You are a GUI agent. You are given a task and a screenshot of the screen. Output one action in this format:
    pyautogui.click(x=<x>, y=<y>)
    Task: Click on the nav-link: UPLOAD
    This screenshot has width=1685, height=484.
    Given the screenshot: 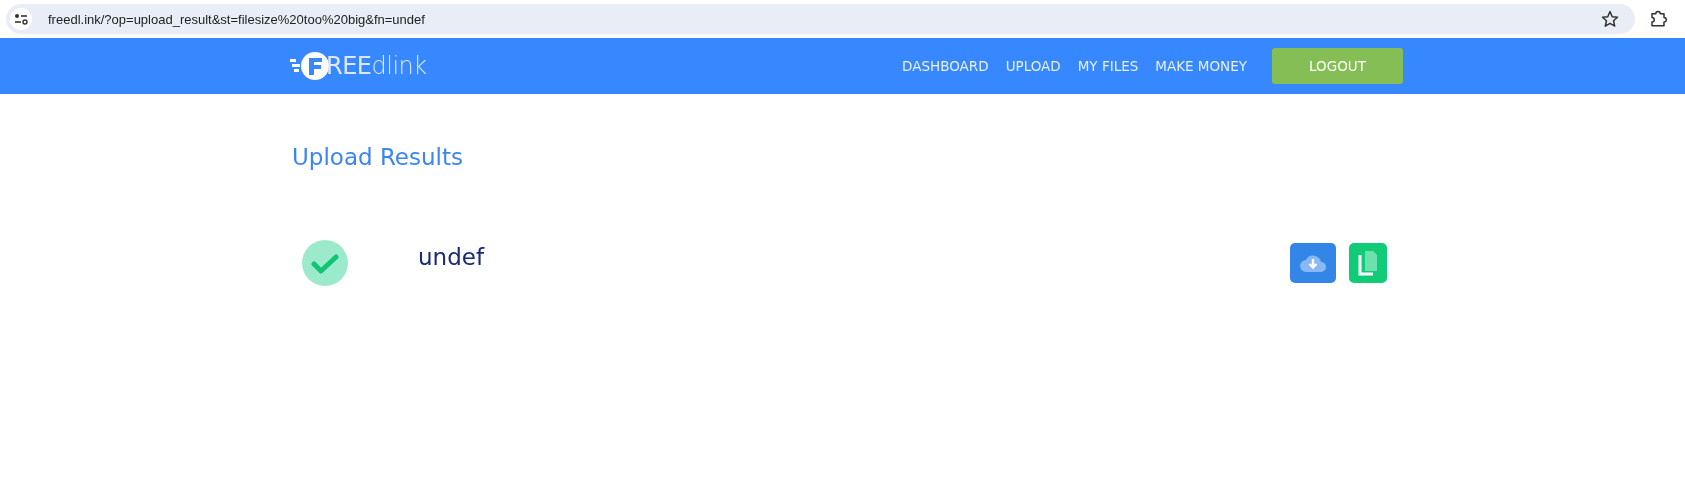 What is the action you would take?
    pyautogui.click(x=1033, y=66)
    